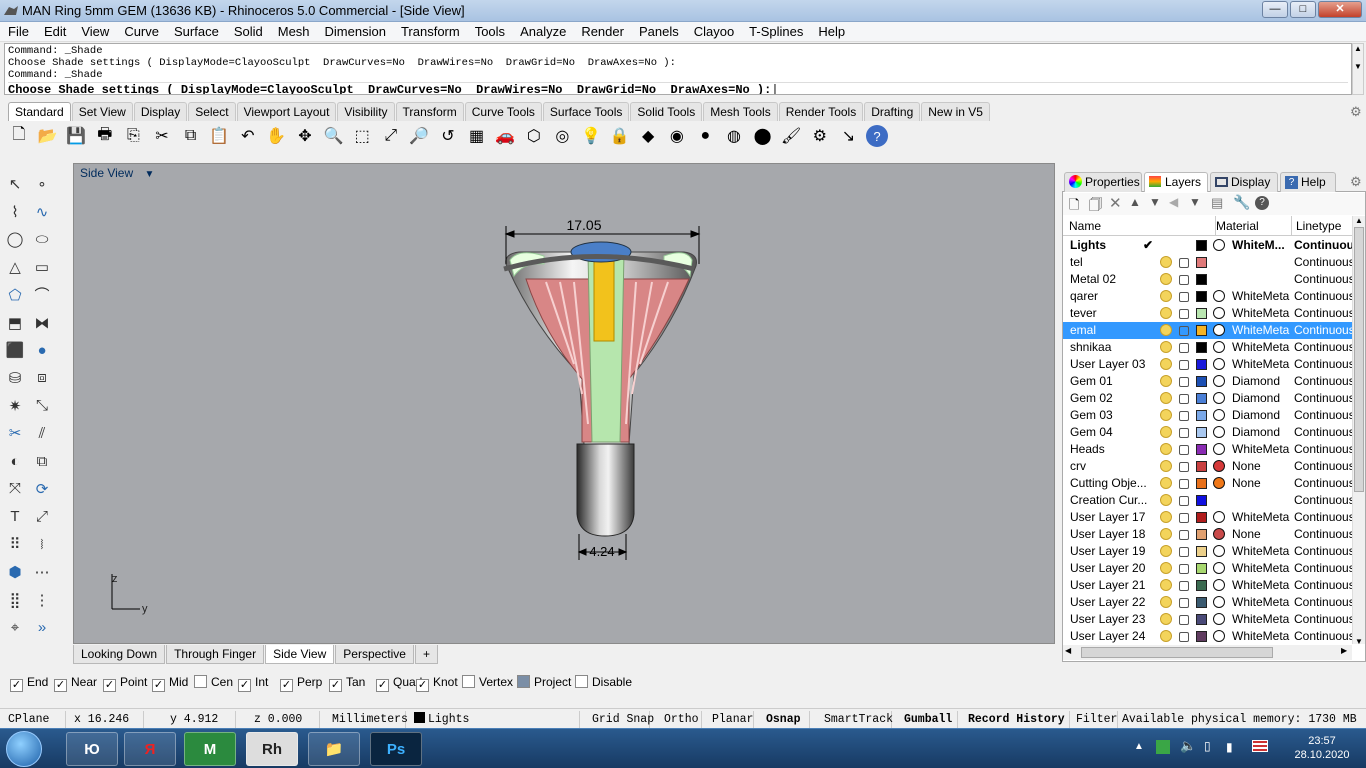  I want to click on paint-icon: 🖌, so click(791, 136).